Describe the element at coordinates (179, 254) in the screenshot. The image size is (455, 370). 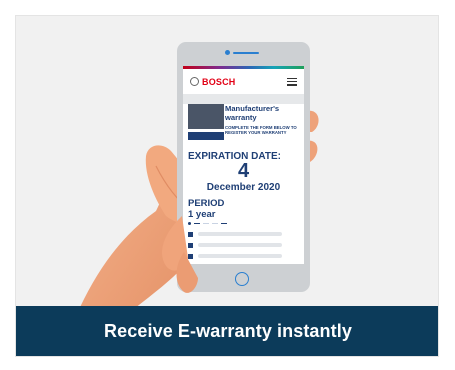
I see `hand-fingers-illustration` at that location.